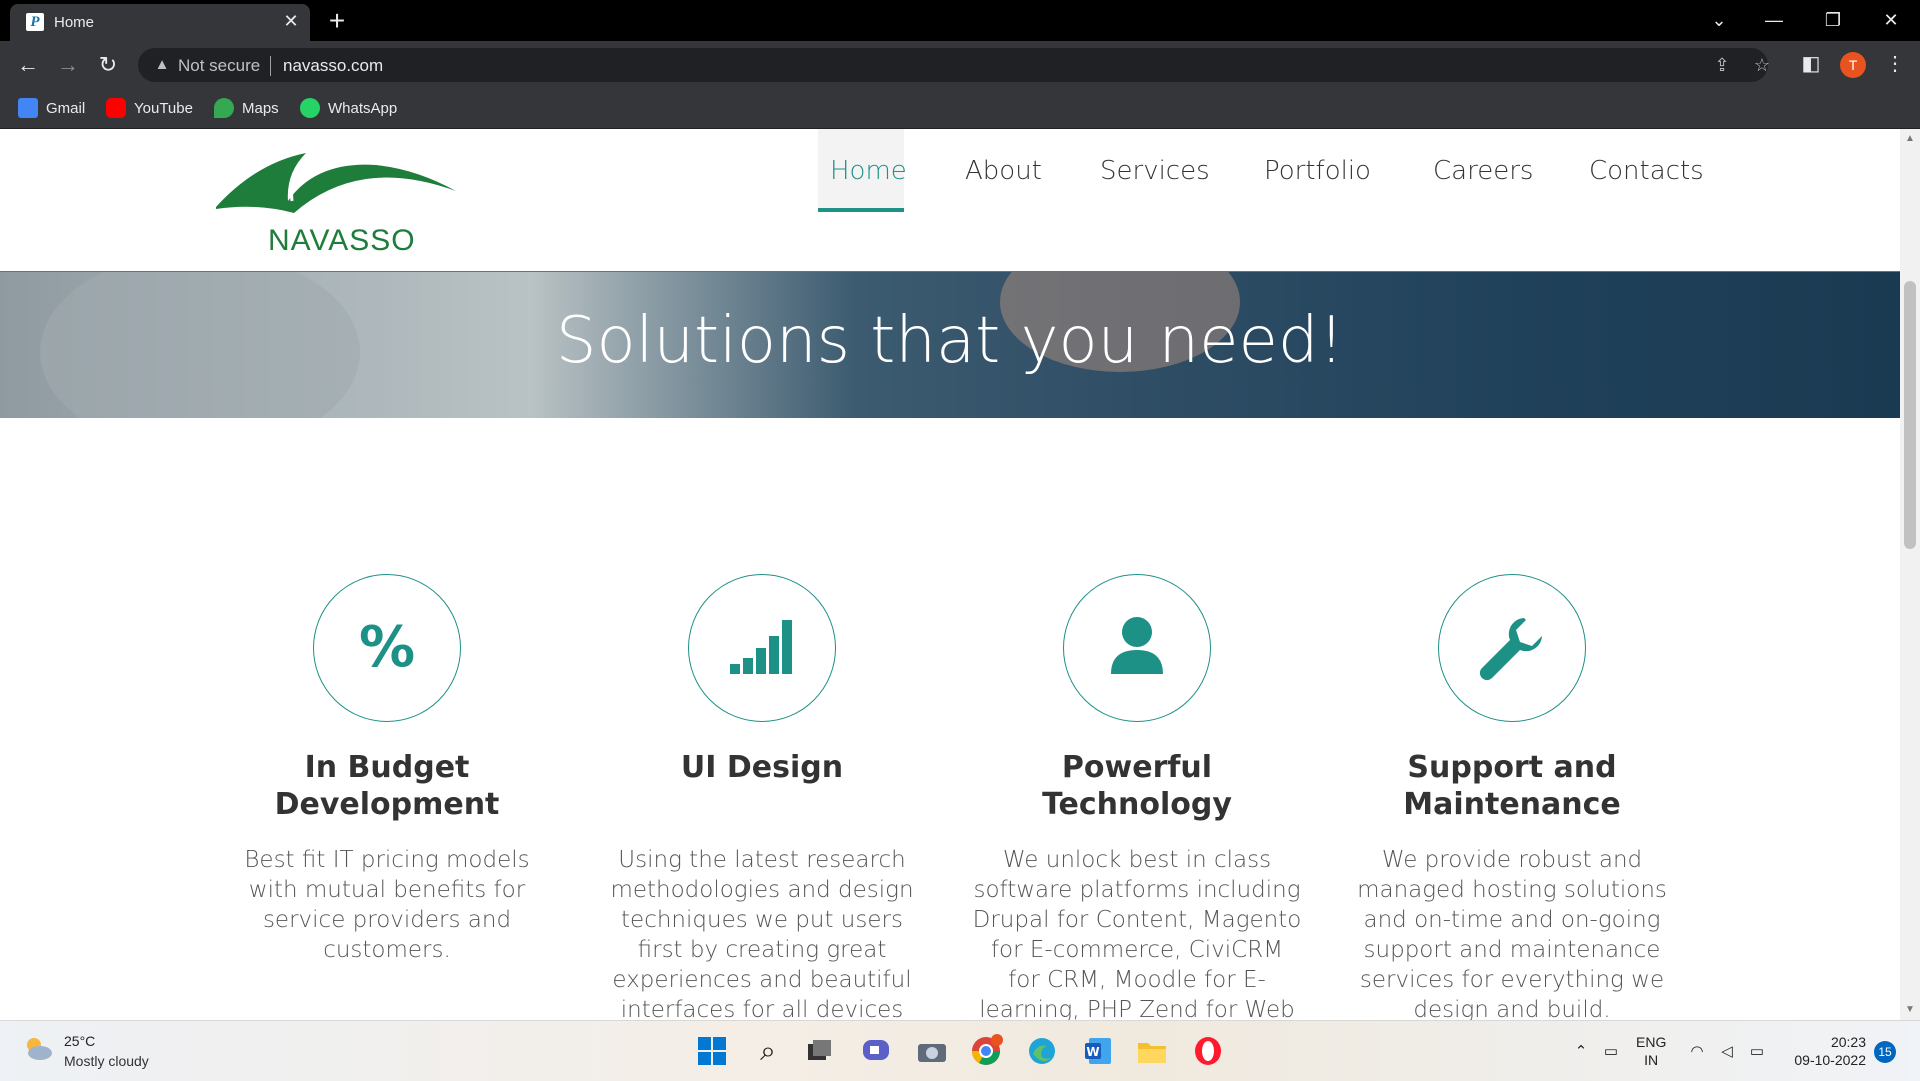 This screenshot has width=1920, height=1081. I want to click on bookmark-label: Gmail, so click(66, 108).